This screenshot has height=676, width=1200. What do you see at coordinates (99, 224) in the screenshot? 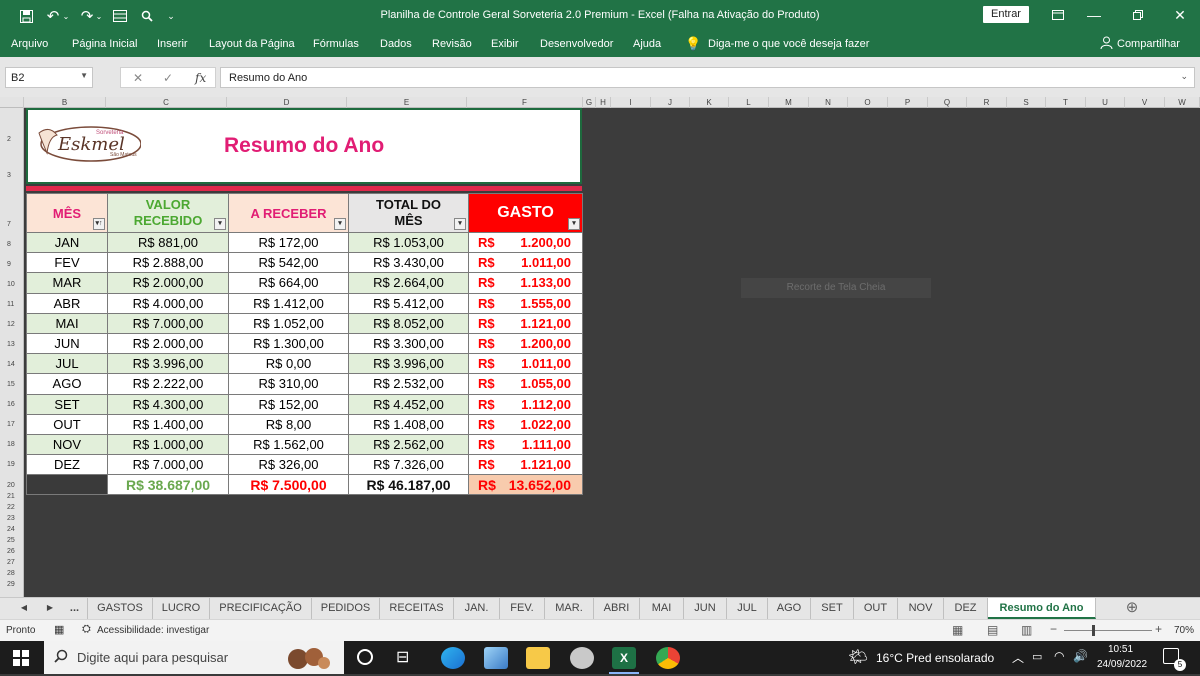
I see `sort-filter-icon: ▾↑` at bounding box center [99, 224].